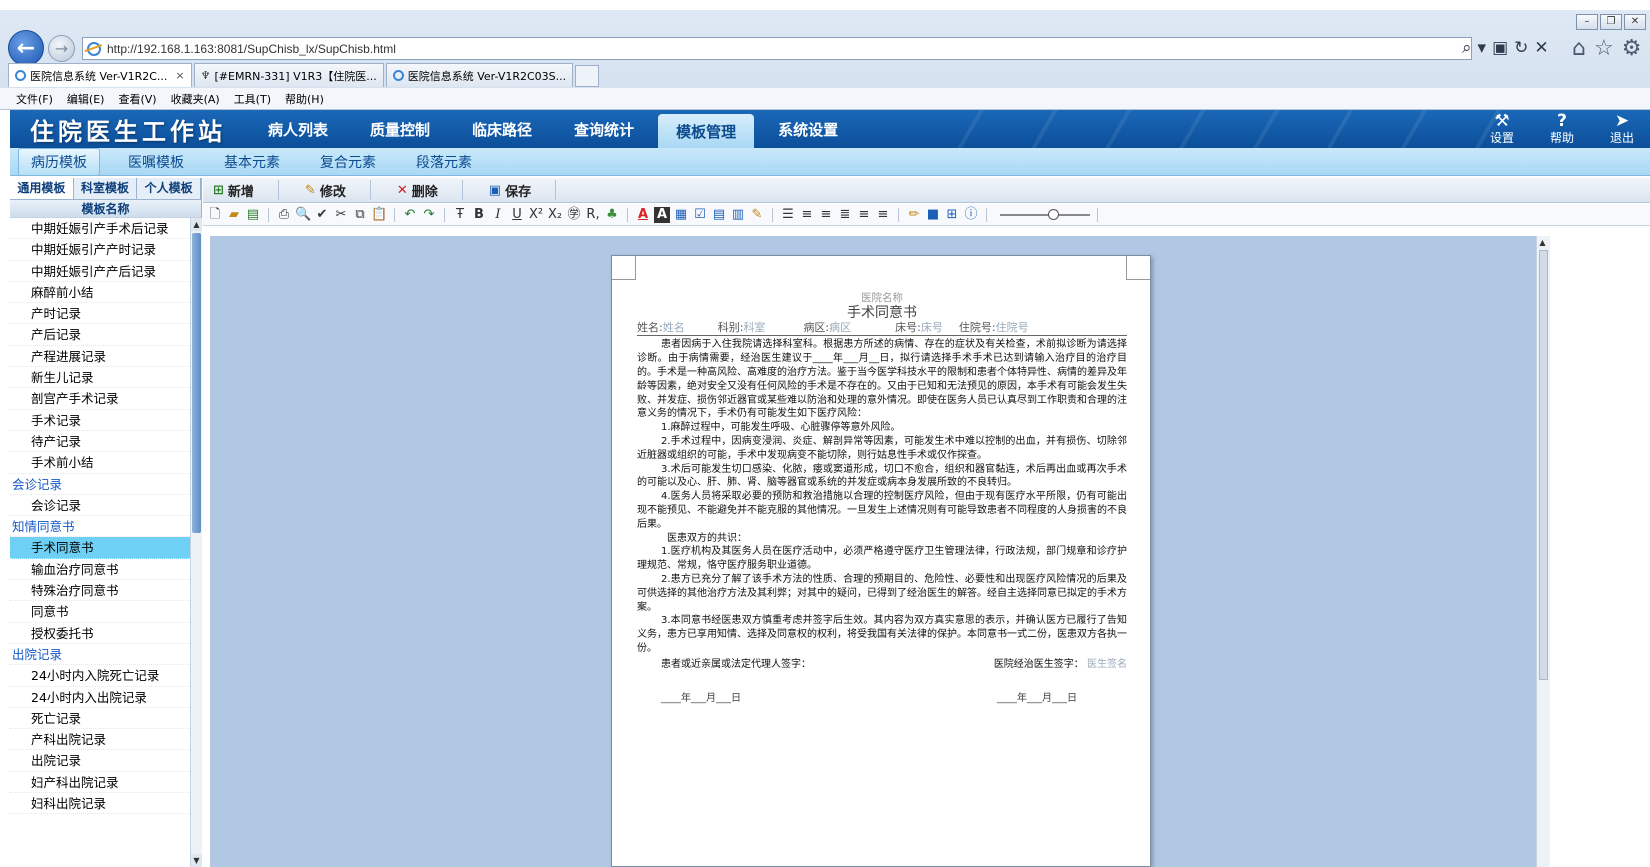 The width and height of the screenshot is (1650, 867). What do you see at coordinates (719, 215) in the screenshot?
I see `list-box-icon: ▤` at bounding box center [719, 215].